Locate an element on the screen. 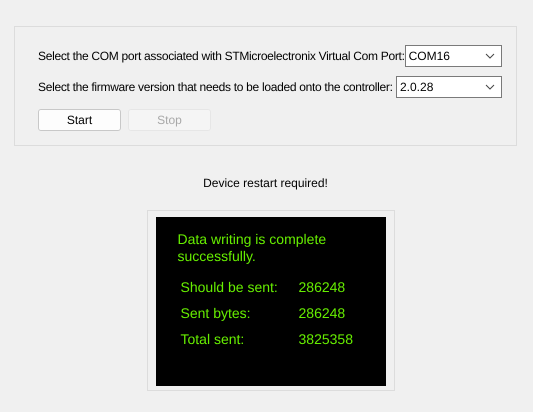 The height and width of the screenshot is (412, 533). dropdown: COM16 is located at coordinates (453, 56).